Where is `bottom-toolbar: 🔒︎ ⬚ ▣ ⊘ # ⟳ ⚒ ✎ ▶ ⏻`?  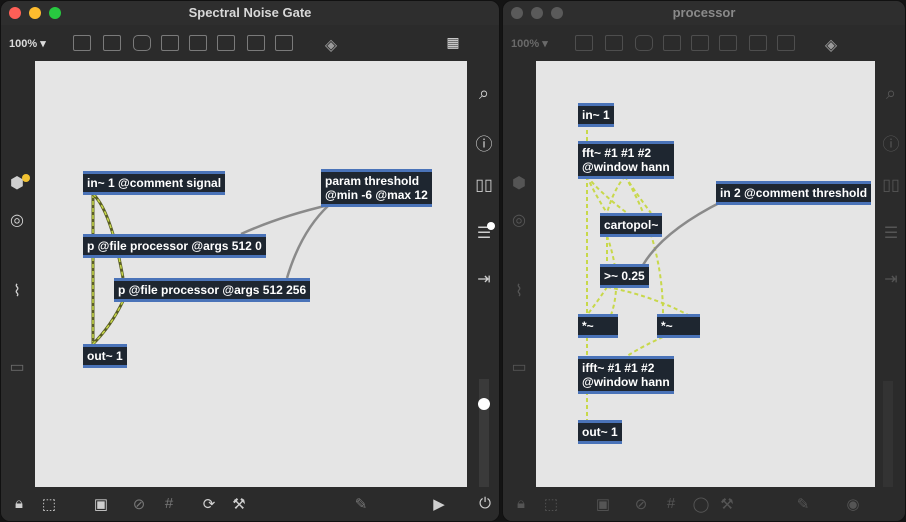
bottom-toolbar: 🔒︎ ⬚ ▣ ⊘ # ⟳ ⚒ ✎ ▶ ⏻ is located at coordinates (250, 504).